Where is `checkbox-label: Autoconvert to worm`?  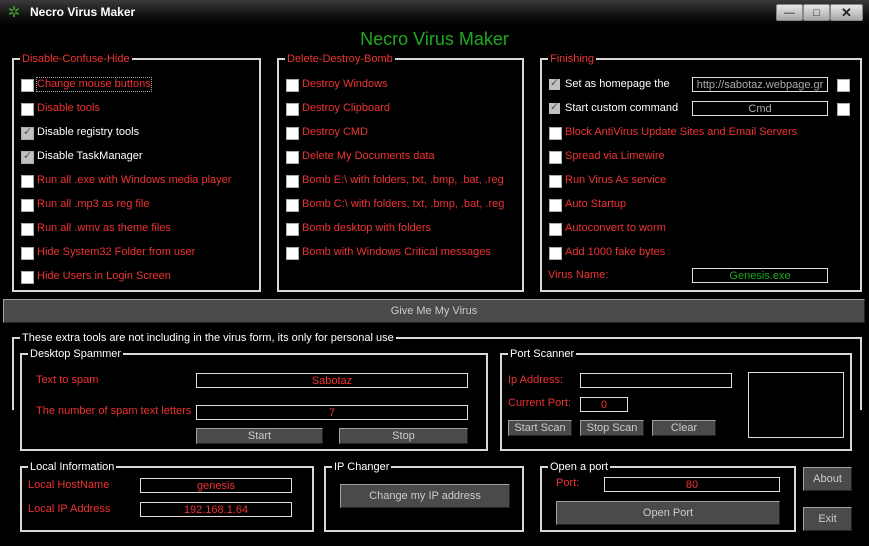 checkbox-label: Autoconvert to worm is located at coordinates (615, 228).